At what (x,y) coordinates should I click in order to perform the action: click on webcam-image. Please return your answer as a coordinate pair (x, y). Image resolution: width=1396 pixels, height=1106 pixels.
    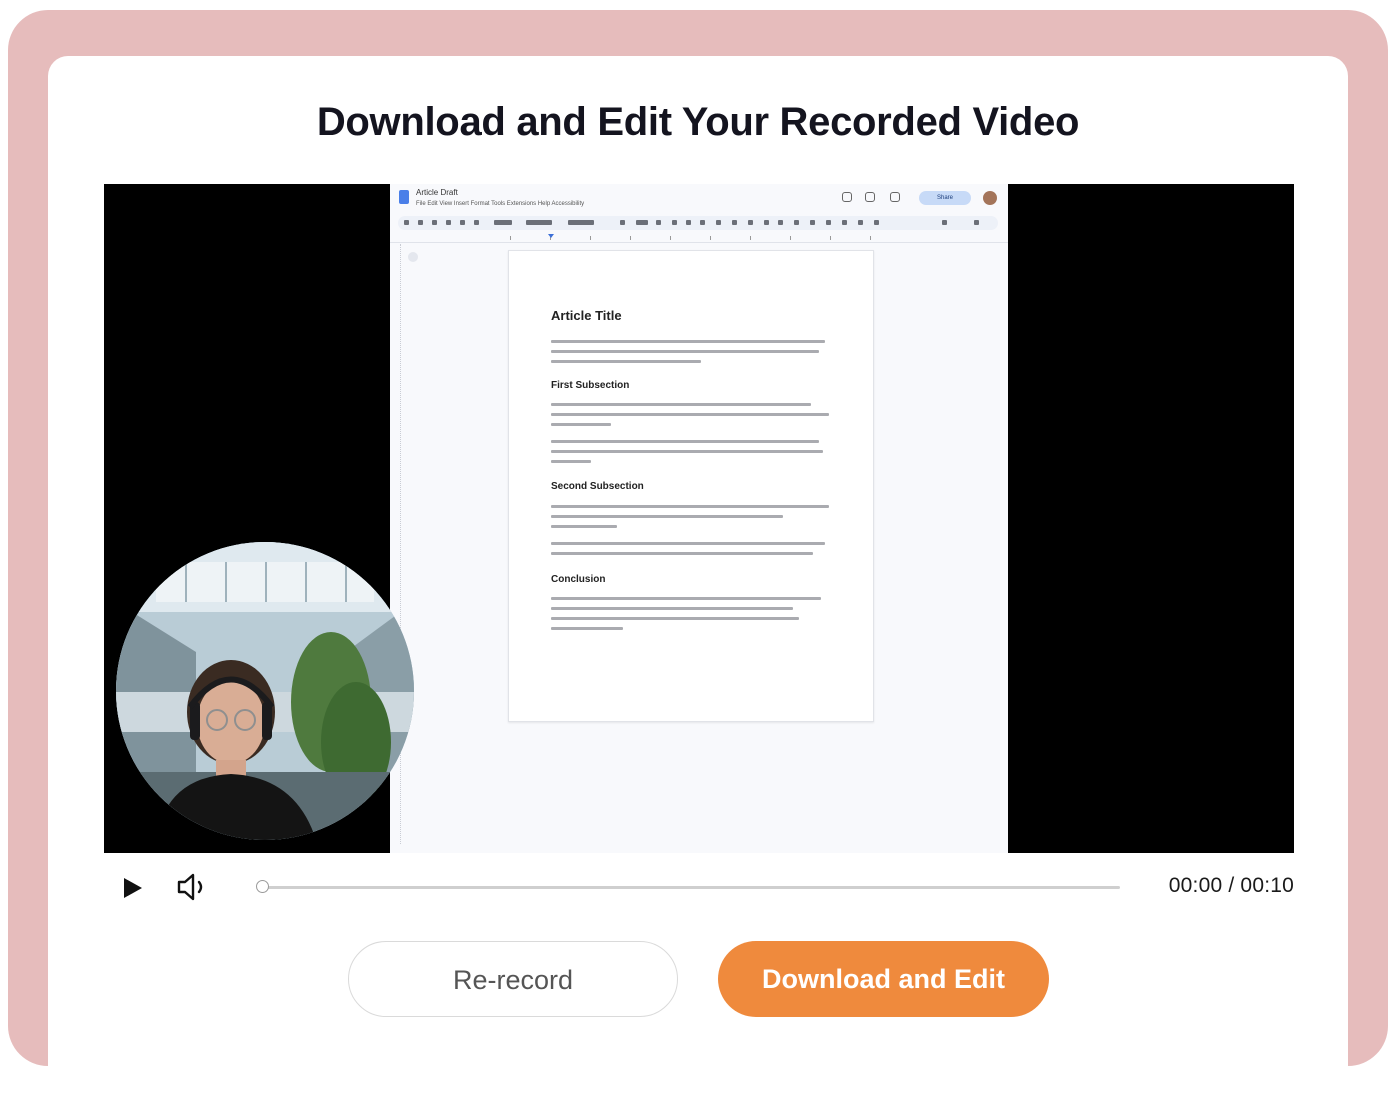
    Looking at the image, I should click on (265, 691).